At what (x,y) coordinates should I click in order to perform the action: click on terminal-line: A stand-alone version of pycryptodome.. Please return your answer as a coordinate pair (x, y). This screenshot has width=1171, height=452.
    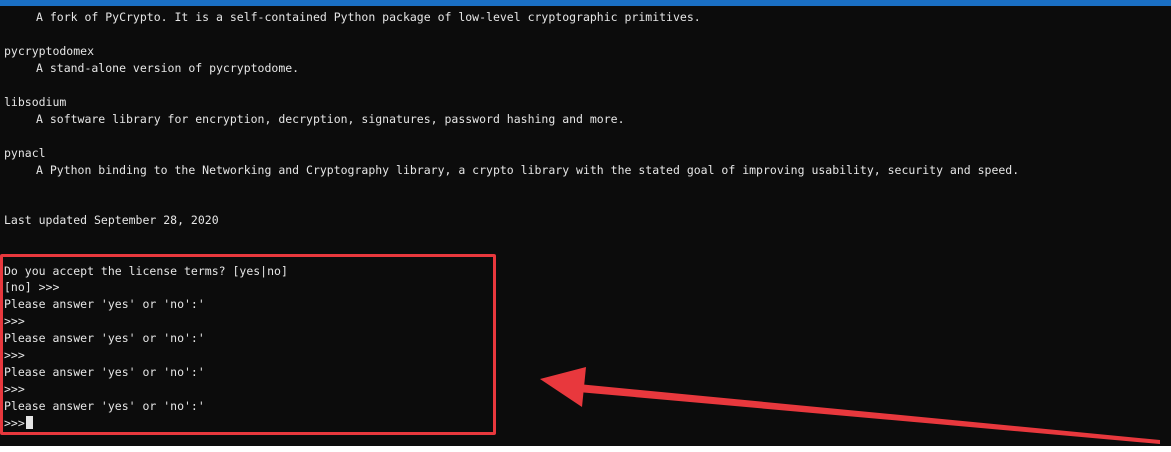
    Looking at the image, I should click on (168, 68).